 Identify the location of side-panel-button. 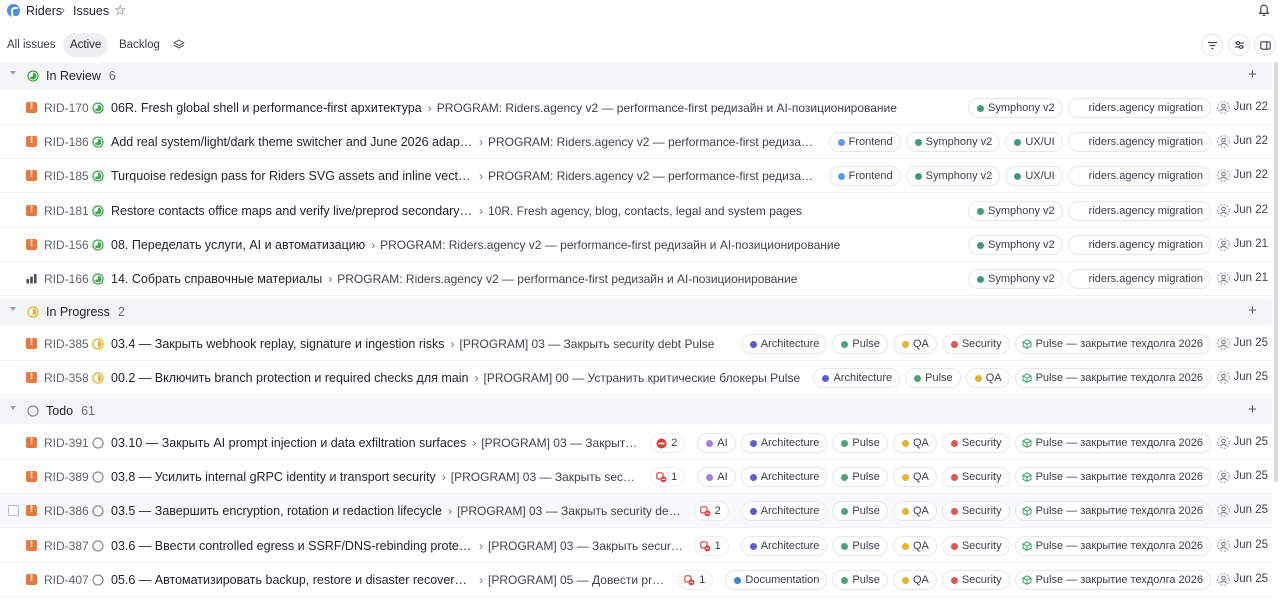
(1265, 45).